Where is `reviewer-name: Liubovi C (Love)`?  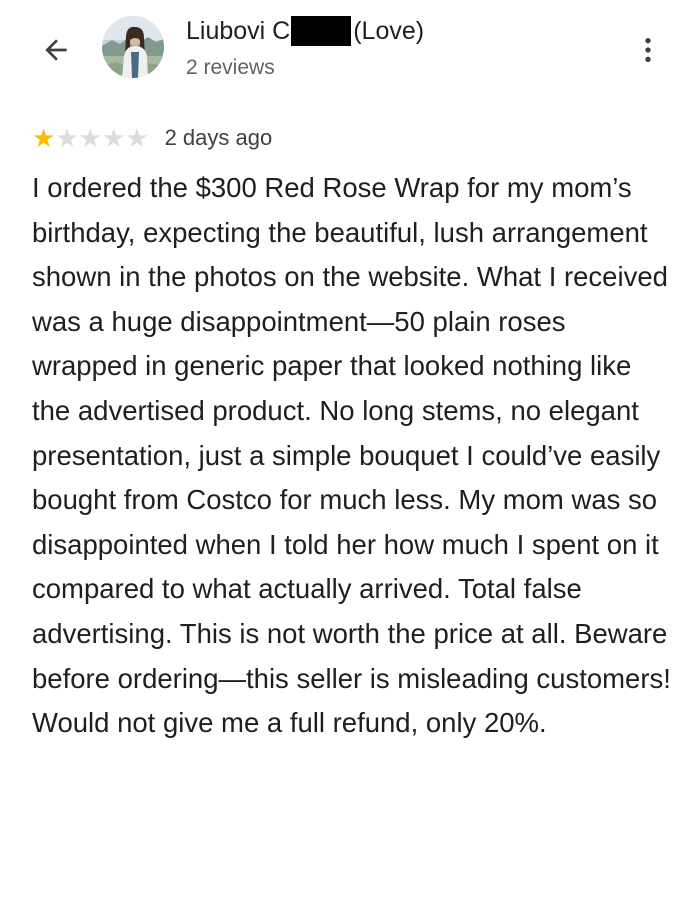 reviewer-name: Liubovi C (Love) is located at coordinates (305, 31).